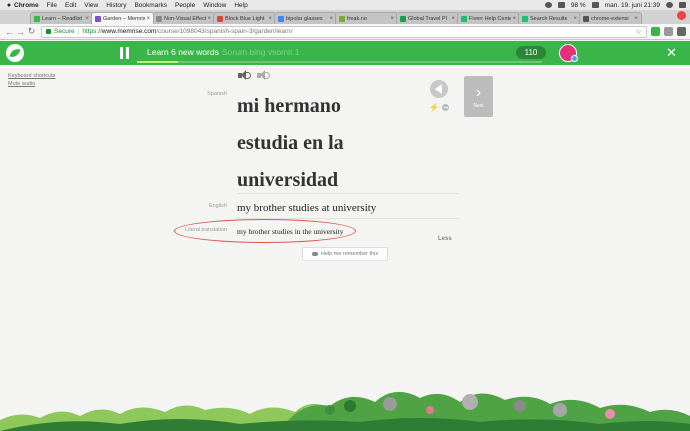 The height and width of the screenshot is (431, 690). What do you see at coordinates (339, 62) in the screenshot?
I see `session-progress` at bounding box center [339, 62].